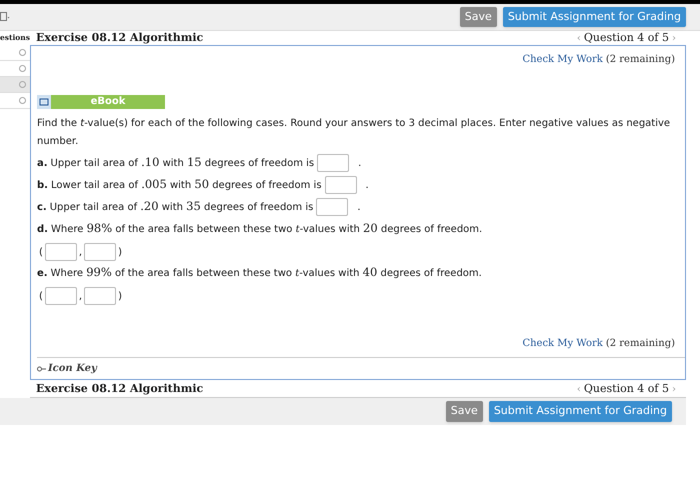  Describe the element at coordinates (266, 229) in the screenshot. I see `part-text: Where 98% of the area falls between these two t-values with 20 degrees of freedom.` at that location.